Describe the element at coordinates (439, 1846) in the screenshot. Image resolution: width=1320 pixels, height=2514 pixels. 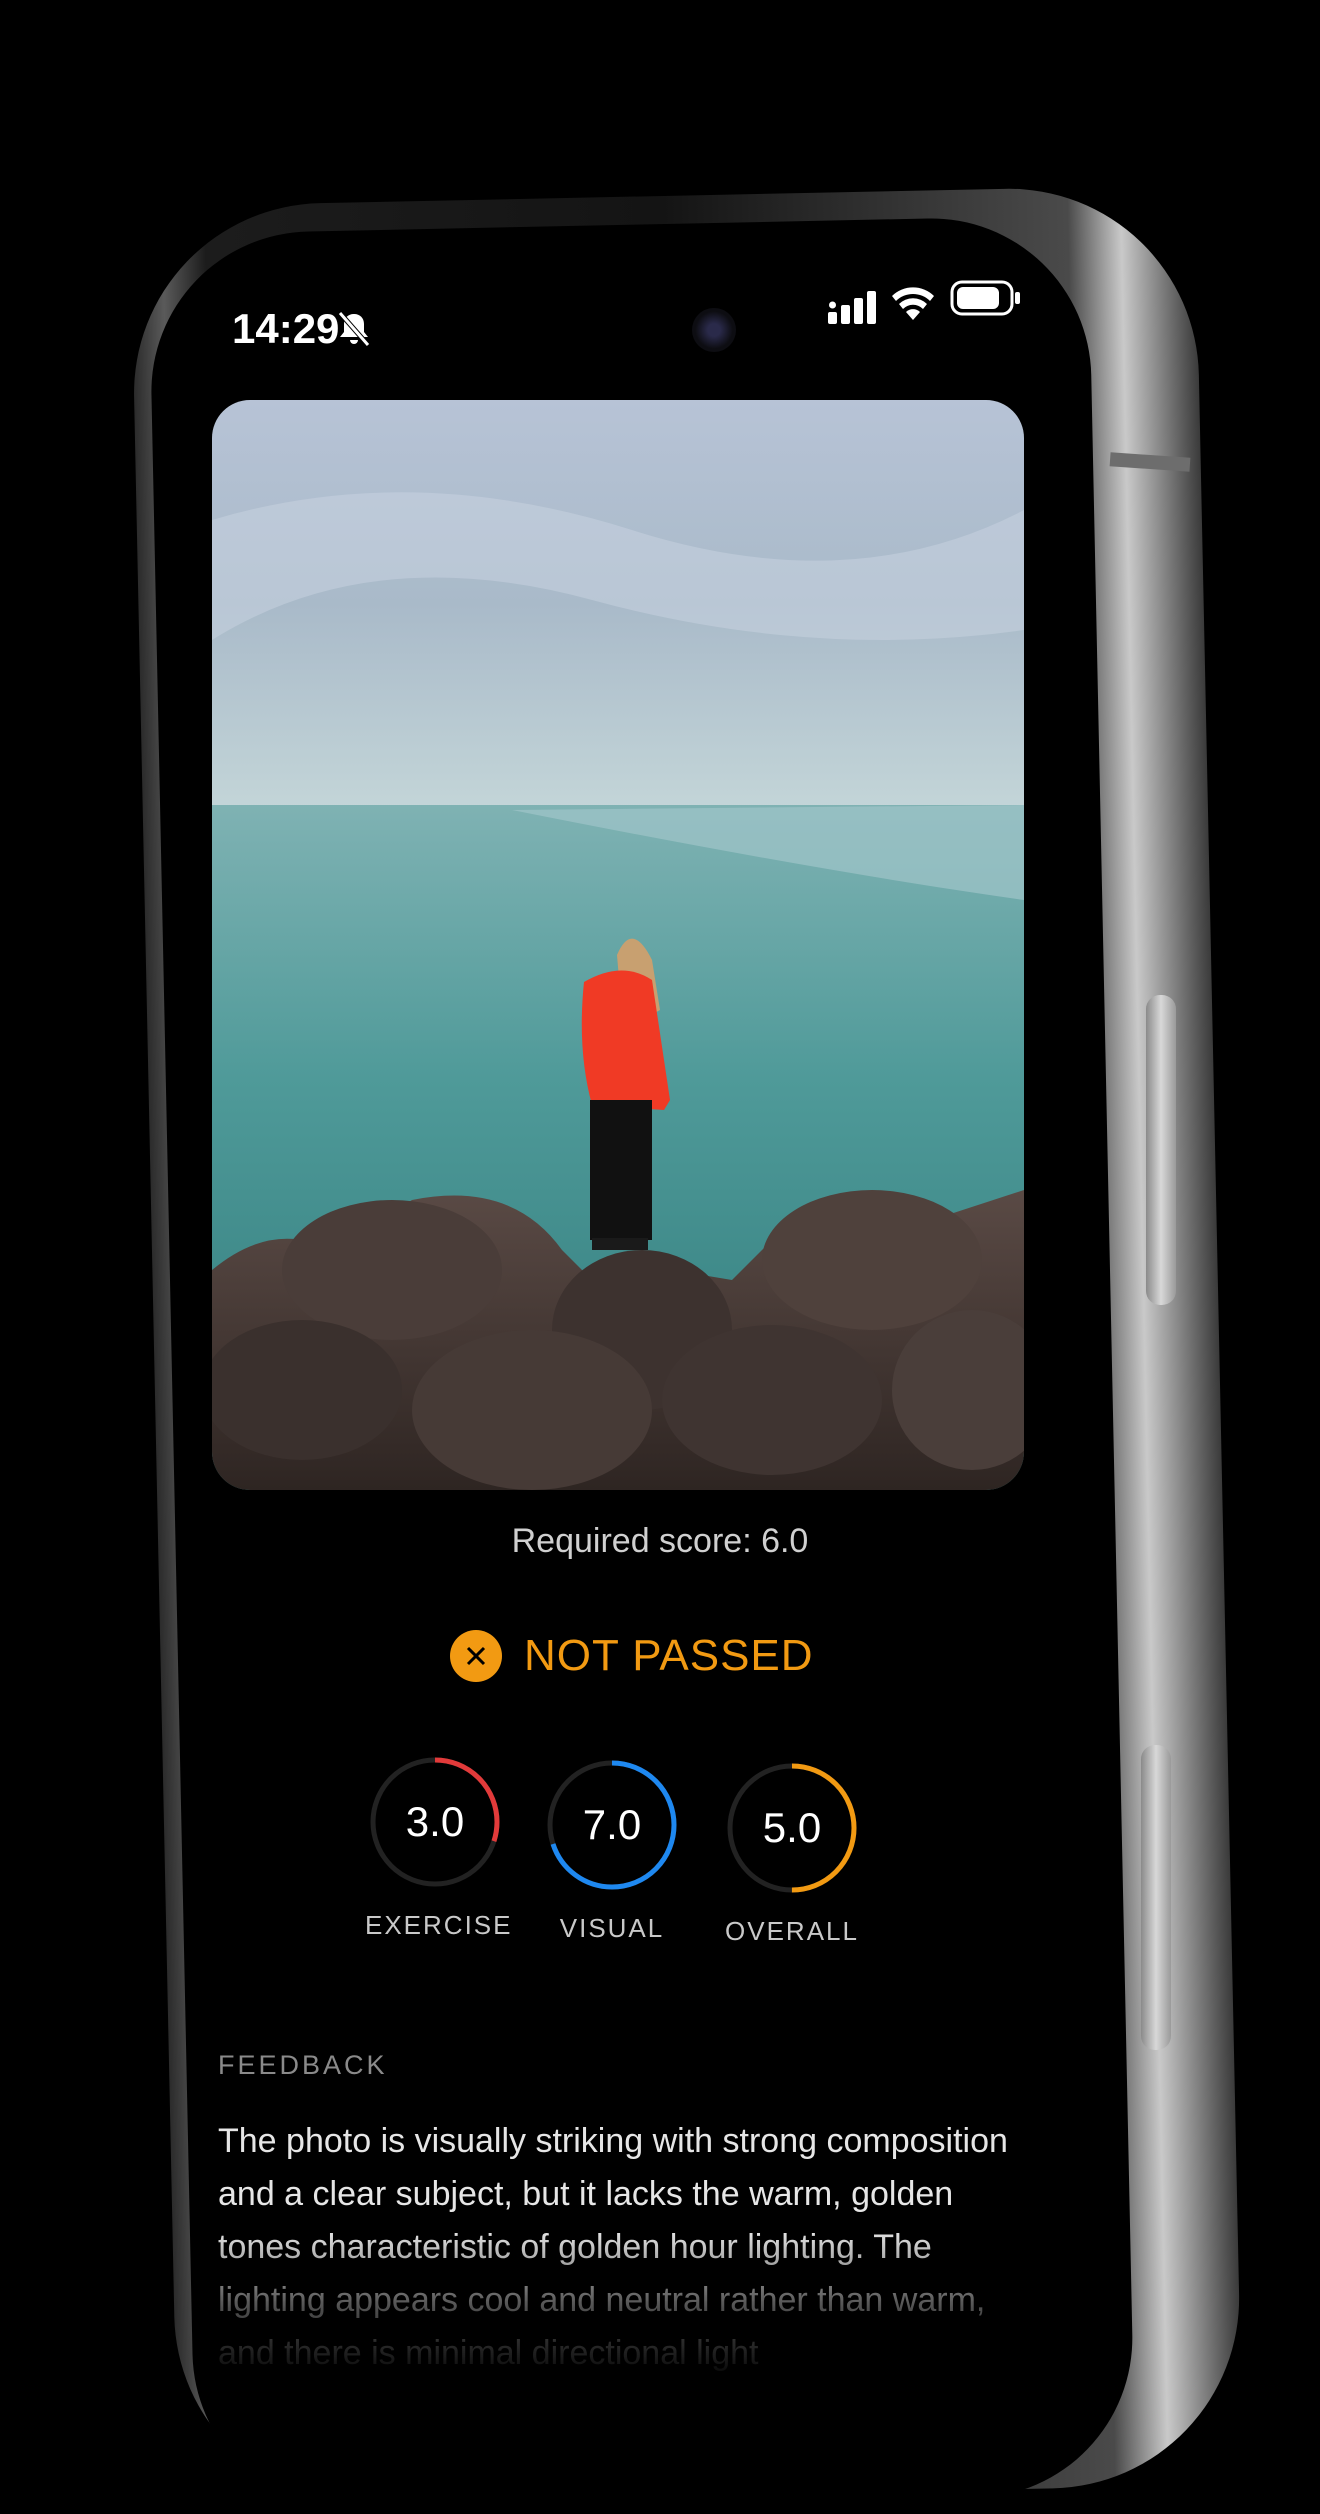
I see `score-exercise: 3.0 EXERCISE` at that location.